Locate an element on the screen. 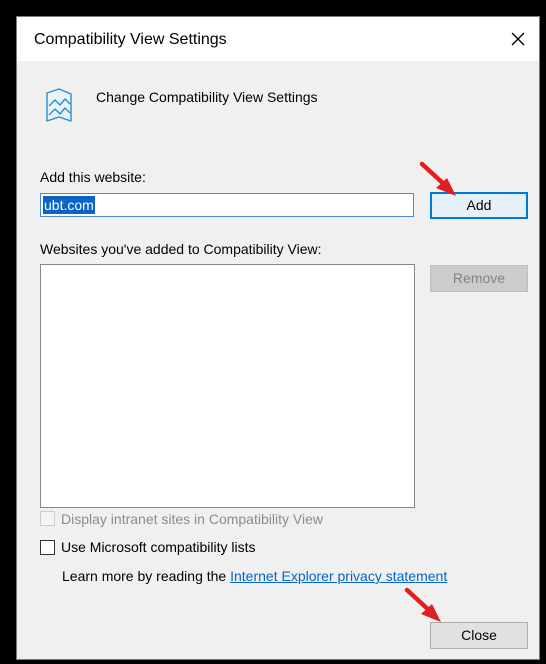 The width and height of the screenshot is (546, 664). remove-button: Remove is located at coordinates (479, 278).